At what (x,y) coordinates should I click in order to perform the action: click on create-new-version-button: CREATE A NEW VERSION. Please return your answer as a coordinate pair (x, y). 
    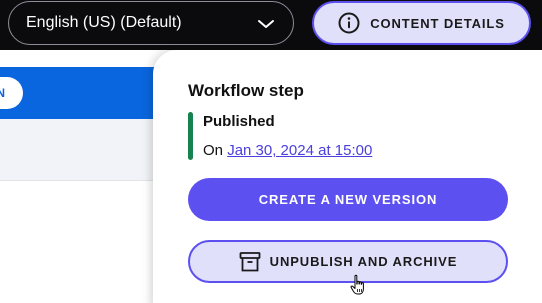
    Looking at the image, I should click on (348, 199).